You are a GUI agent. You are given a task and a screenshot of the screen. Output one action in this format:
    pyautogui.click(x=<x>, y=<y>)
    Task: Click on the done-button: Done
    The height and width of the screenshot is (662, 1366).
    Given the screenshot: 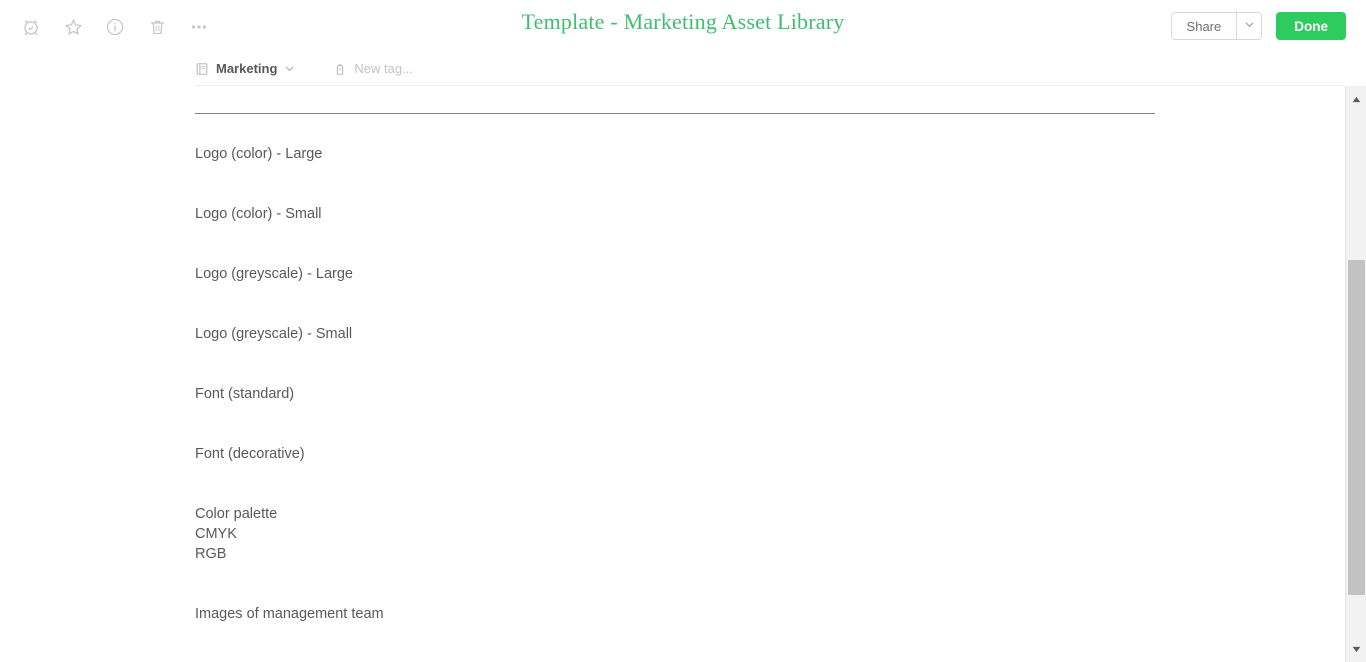 What is the action you would take?
    pyautogui.click(x=1311, y=26)
    